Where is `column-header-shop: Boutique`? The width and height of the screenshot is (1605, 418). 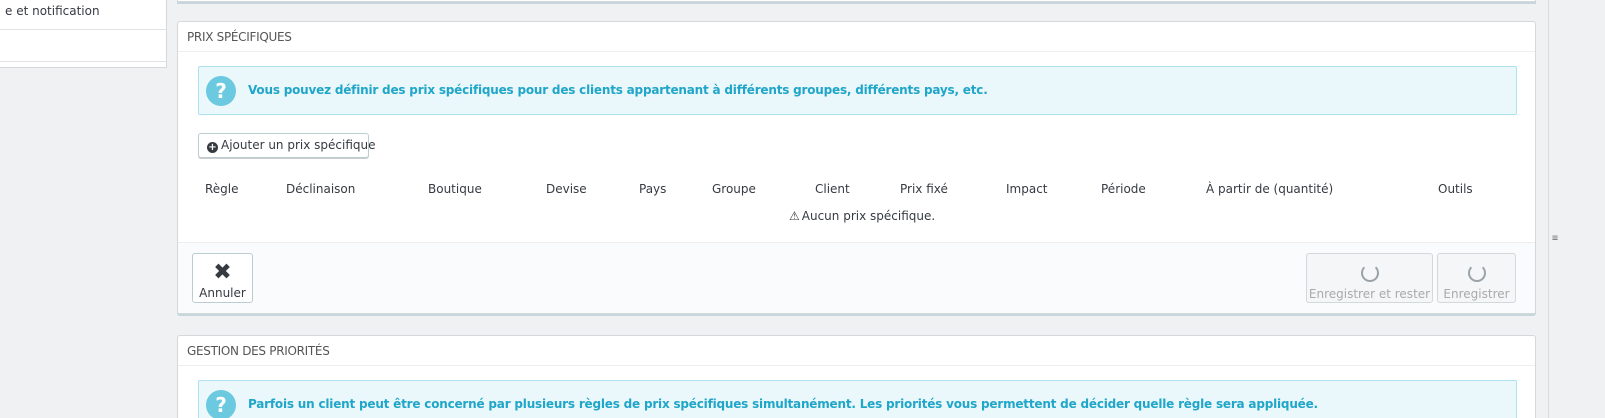 column-header-shop: Boutique is located at coordinates (455, 189).